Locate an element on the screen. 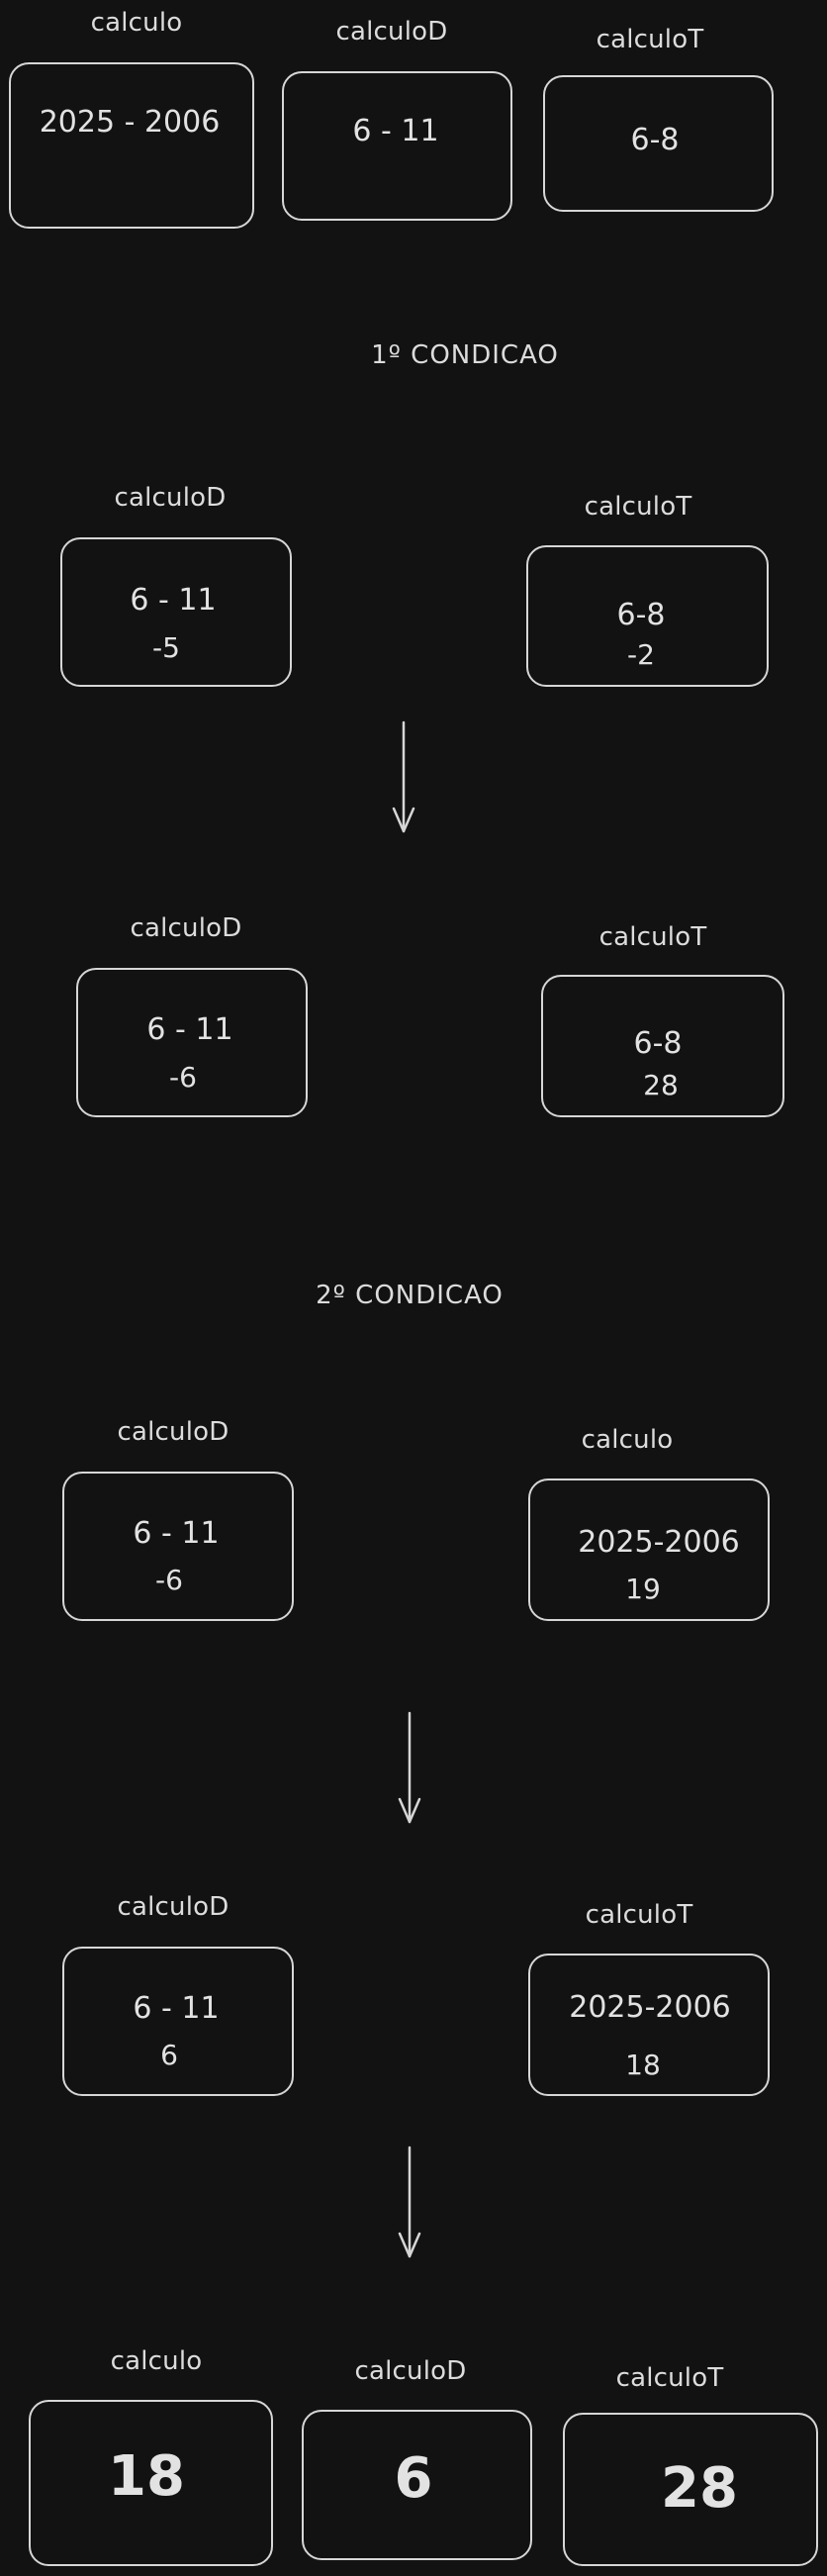 The image size is (827, 2576). top-calculoD-expr: 6 - 11 is located at coordinates (395, 131).